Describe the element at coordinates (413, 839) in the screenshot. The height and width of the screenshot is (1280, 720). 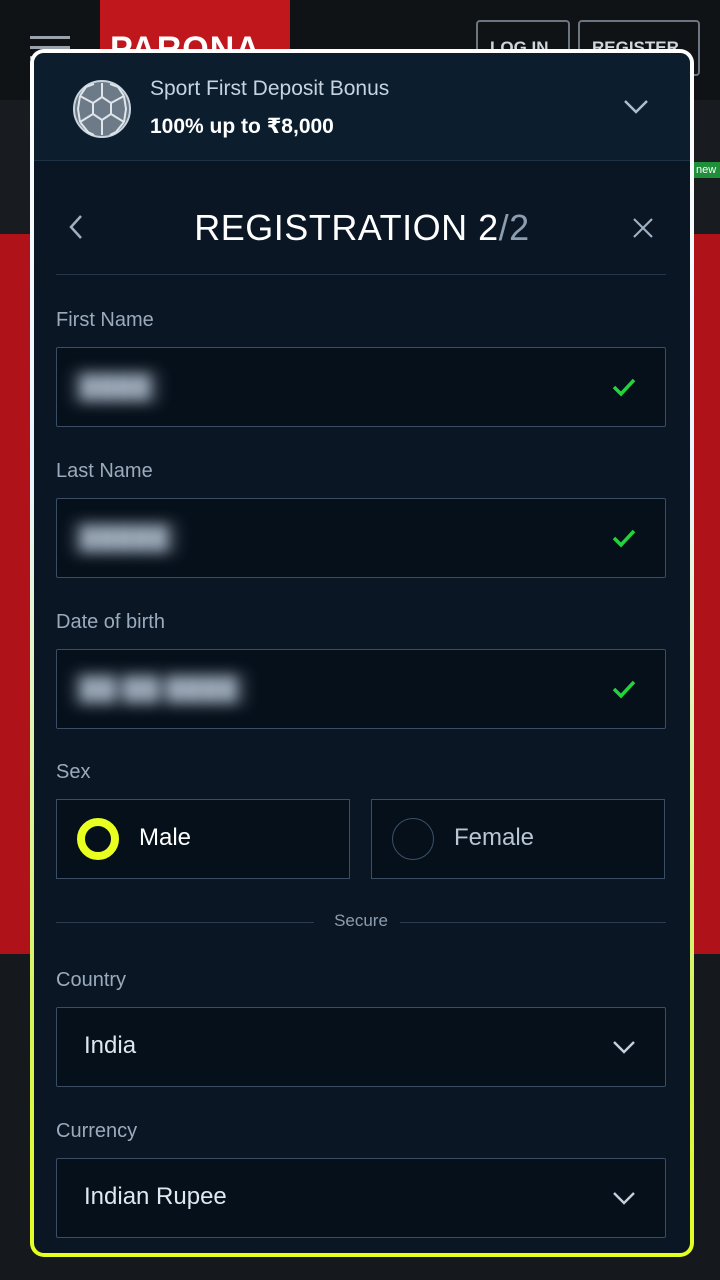
I see `radio-unselected-icon` at that location.